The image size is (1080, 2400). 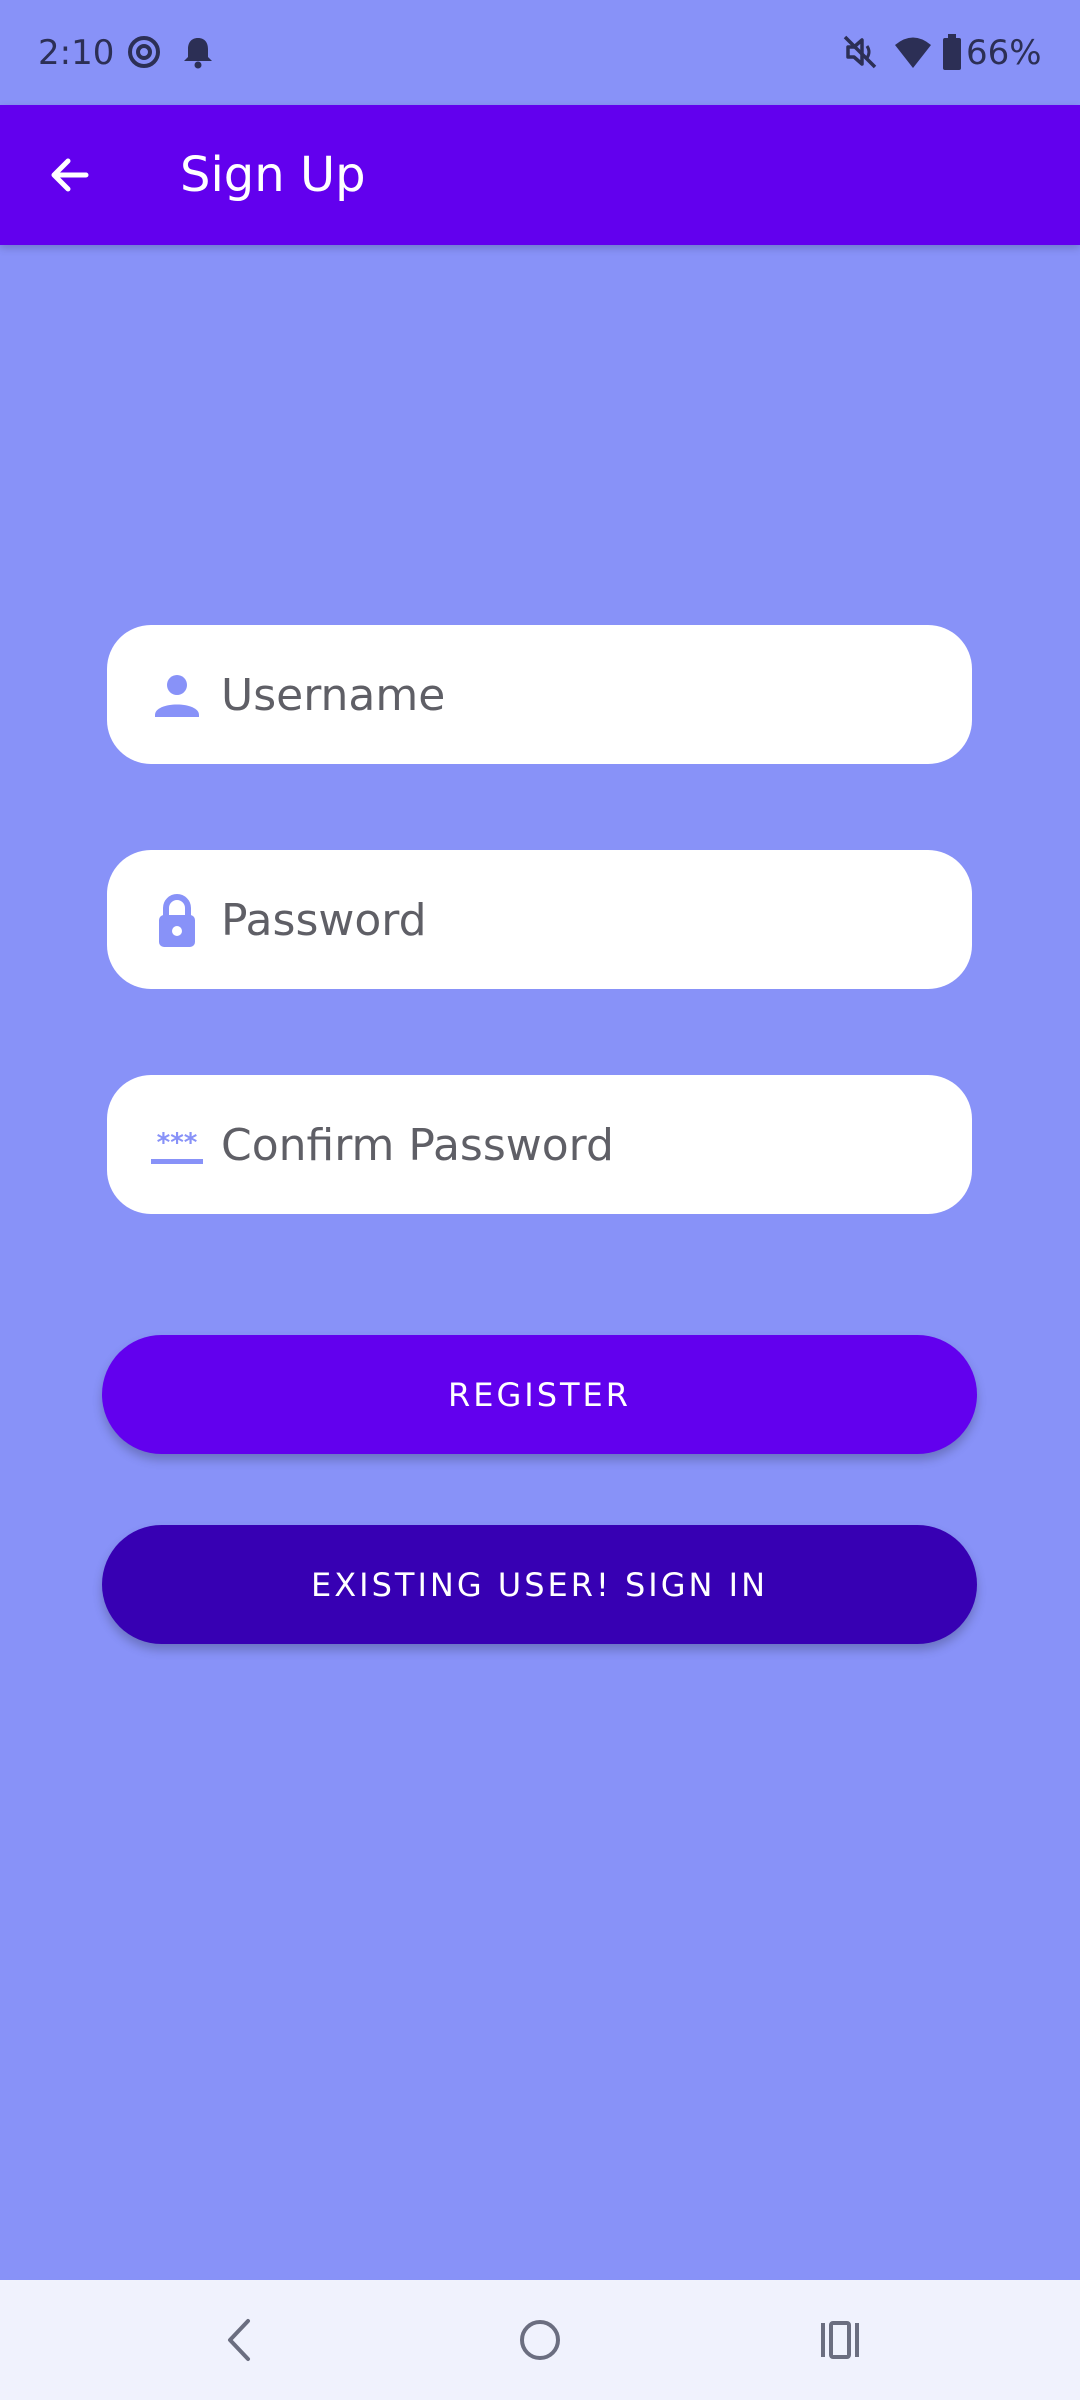 I want to click on nav-recents-button, so click(x=840, y=2340).